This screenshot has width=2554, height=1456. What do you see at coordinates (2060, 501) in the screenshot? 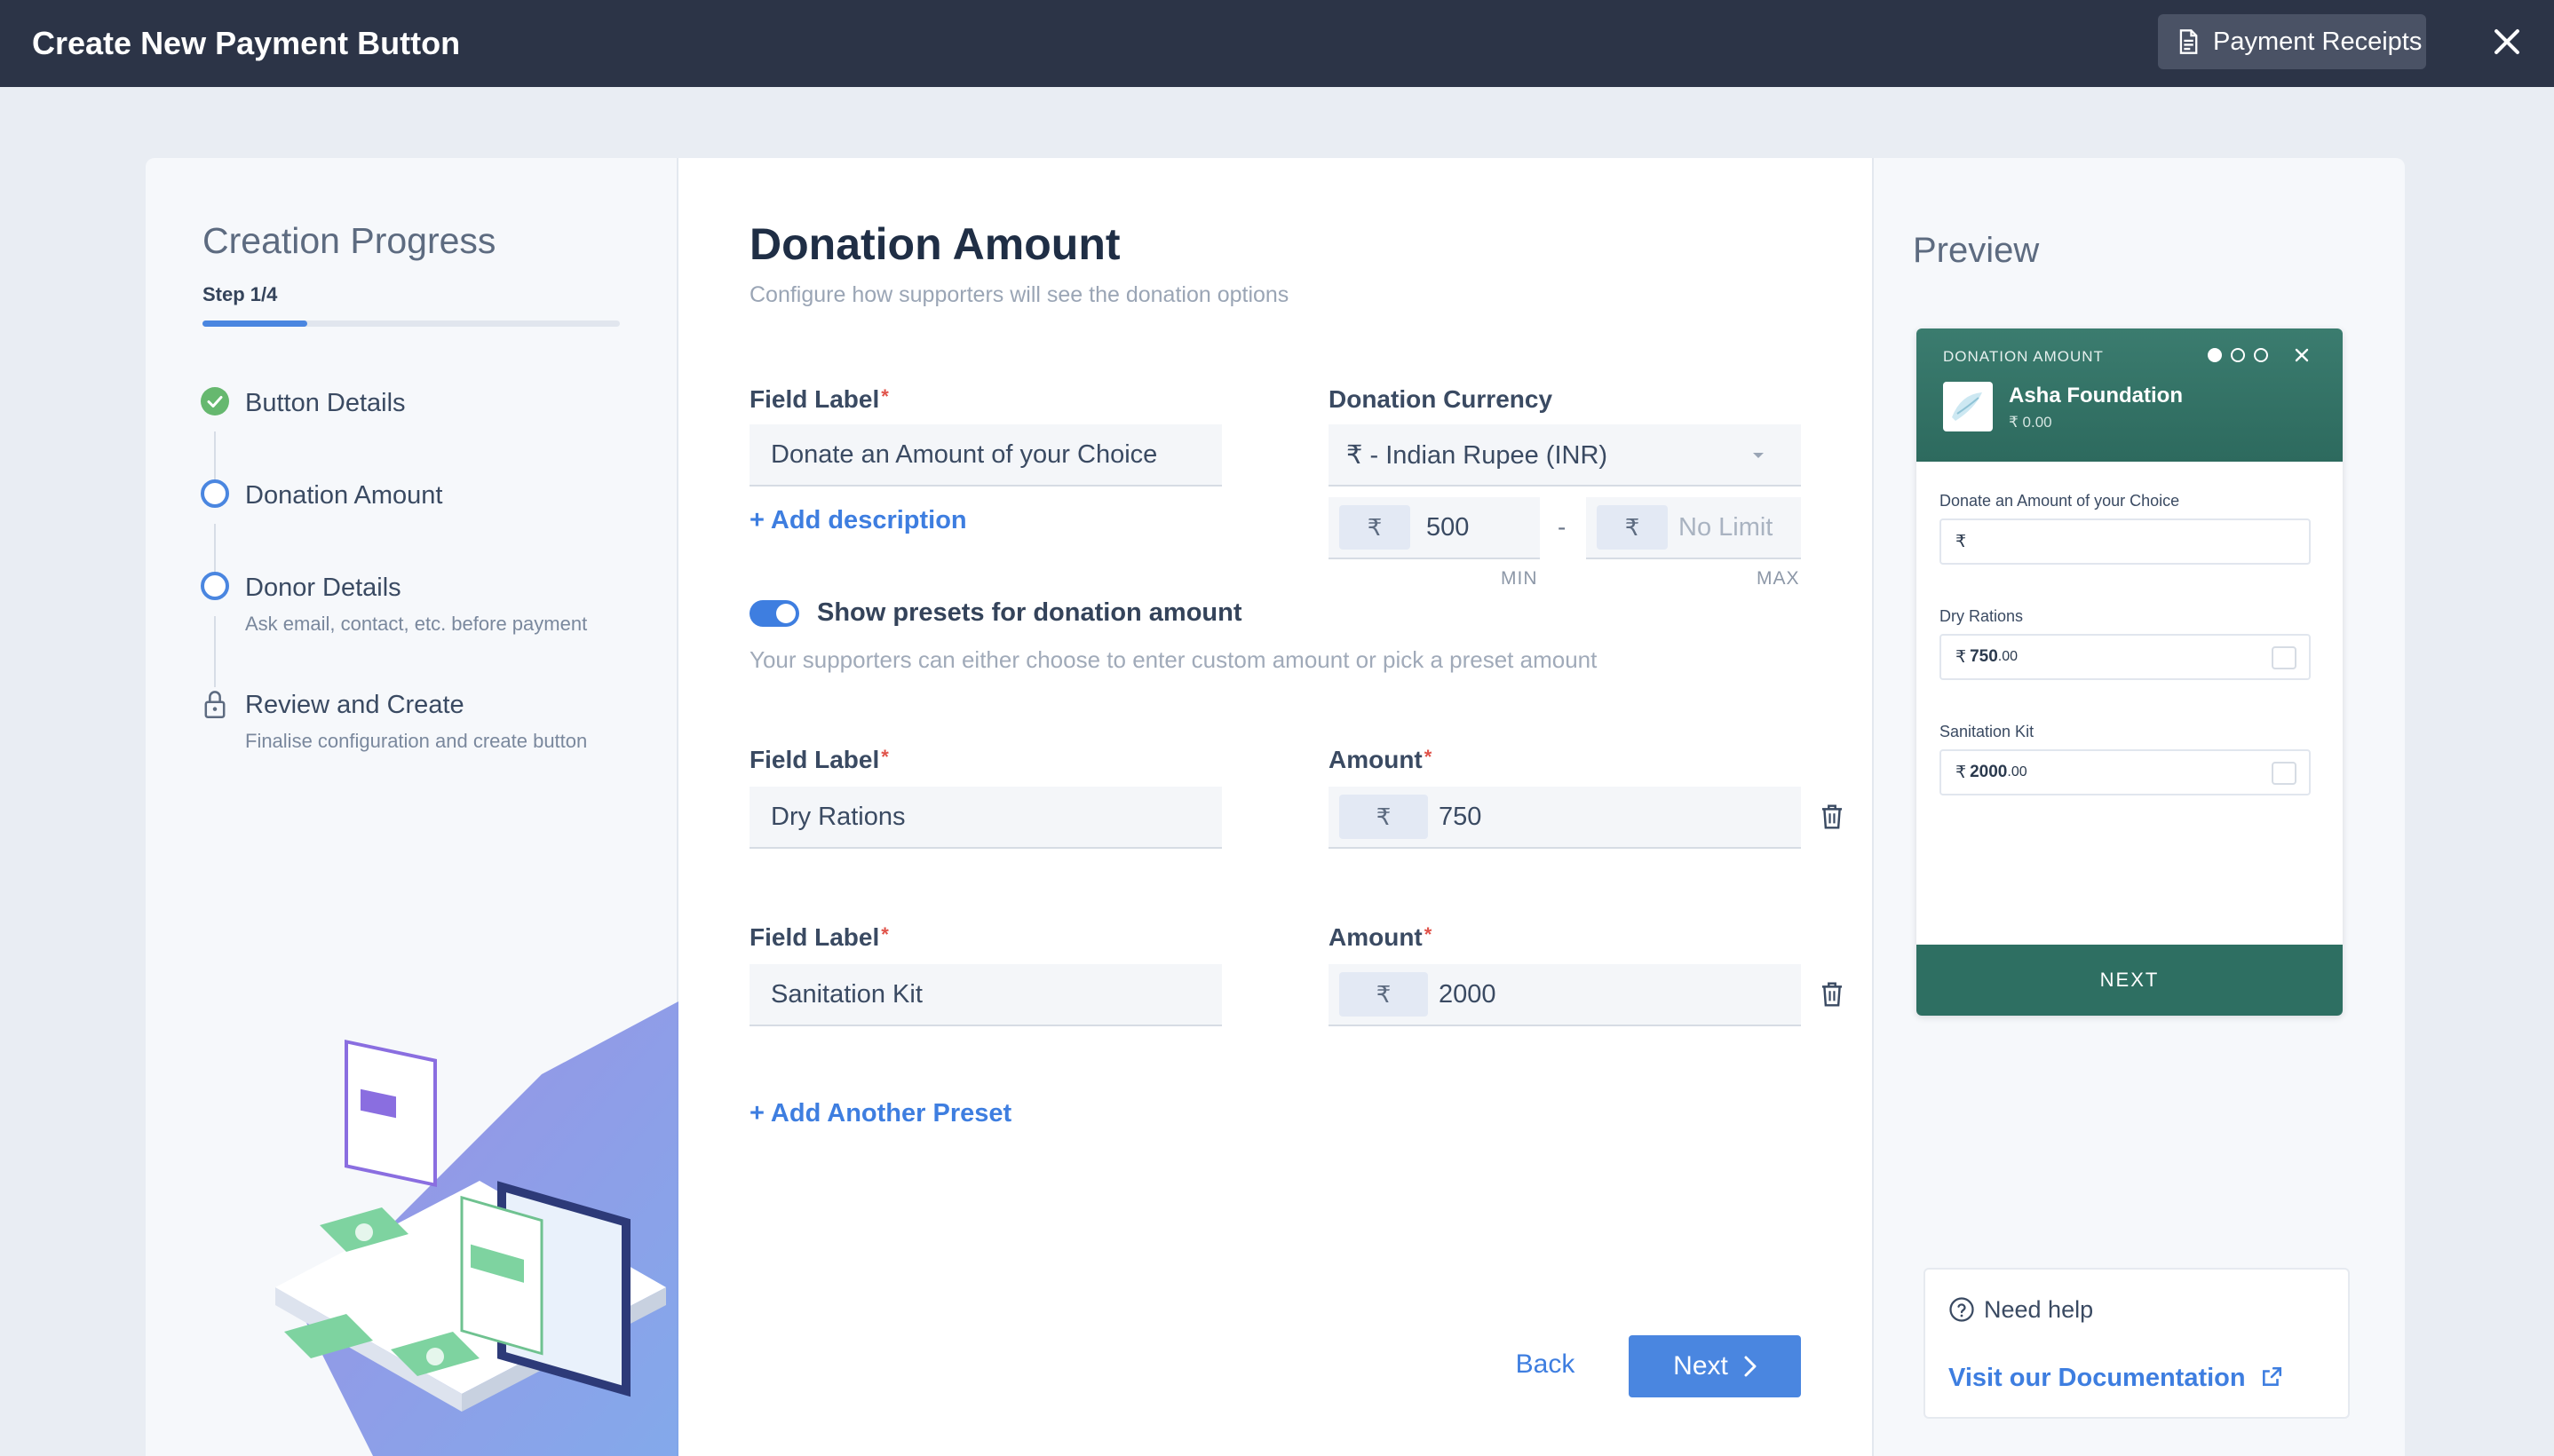
I see `preview-custom-label: Donate an Amount of your Choice` at bounding box center [2060, 501].